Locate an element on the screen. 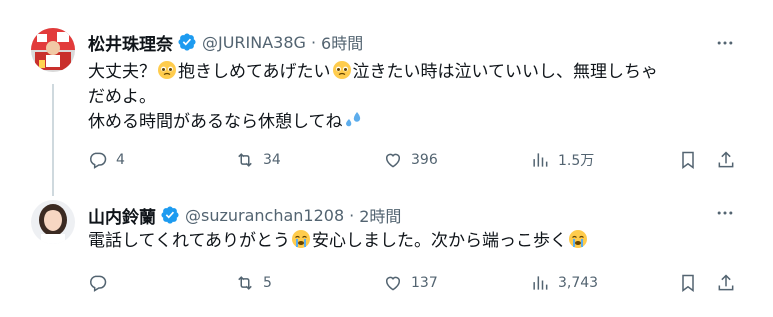 This screenshot has width=773, height=317. sweat-droplets-icon is located at coordinates (352, 119).